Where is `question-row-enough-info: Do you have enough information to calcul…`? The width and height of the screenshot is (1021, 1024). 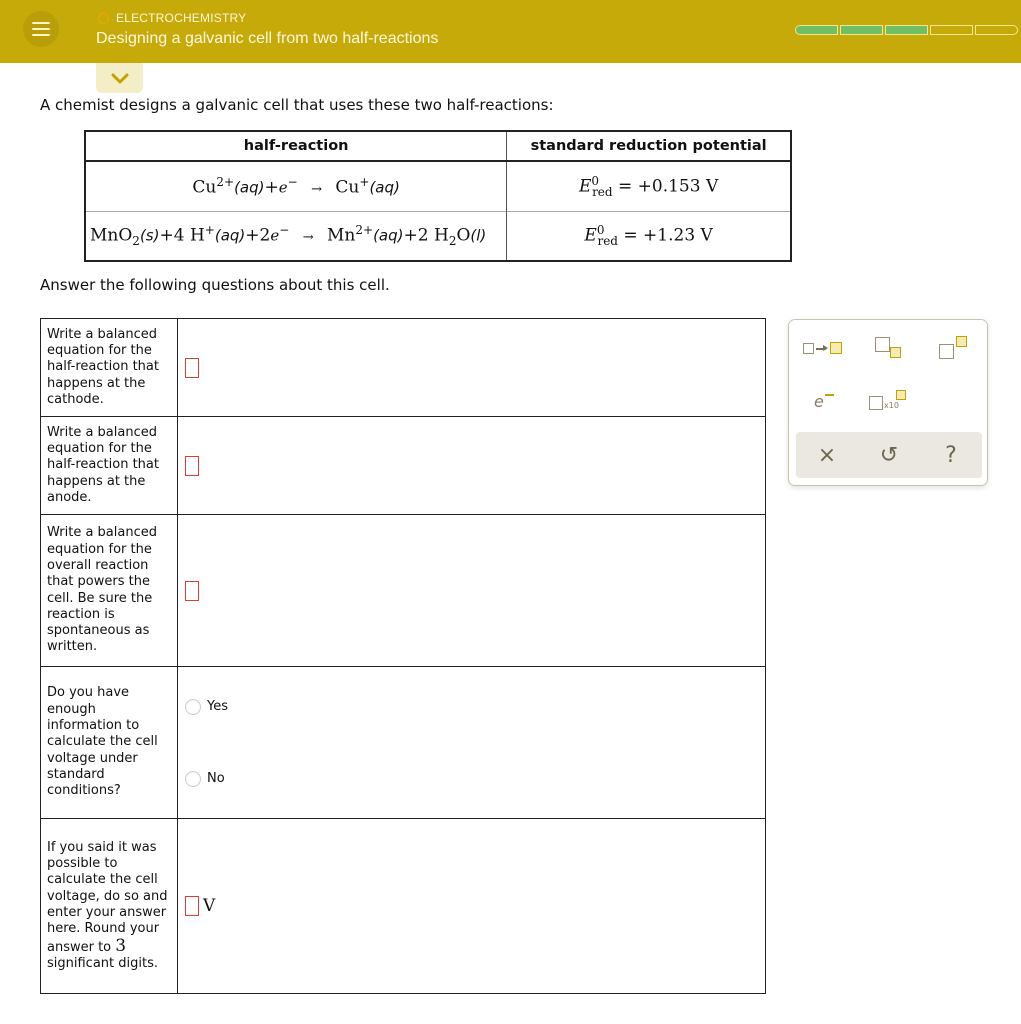
question-row-enough-info: Do you have enough information to calcul… is located at coordinates (403, 742).